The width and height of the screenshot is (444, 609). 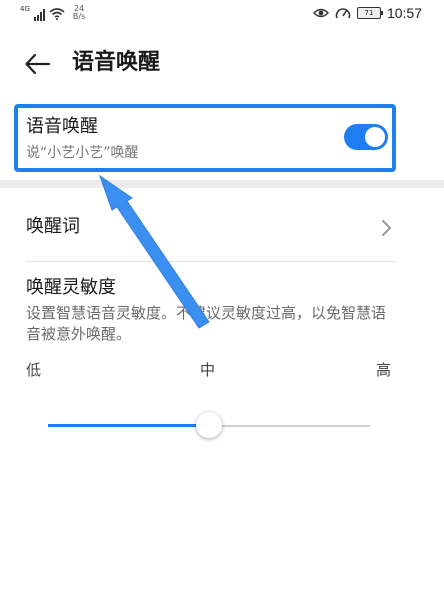 I want to click on toggle-knob, so click(x=375, y=137).